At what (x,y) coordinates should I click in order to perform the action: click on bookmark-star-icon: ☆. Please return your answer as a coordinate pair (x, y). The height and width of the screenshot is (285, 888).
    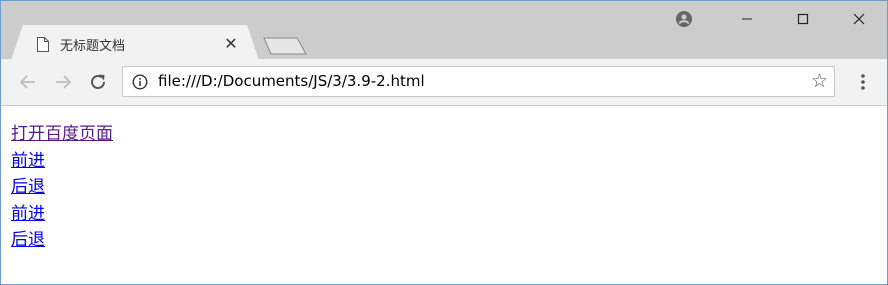
    Looking at the image, I should click on (819, 81).